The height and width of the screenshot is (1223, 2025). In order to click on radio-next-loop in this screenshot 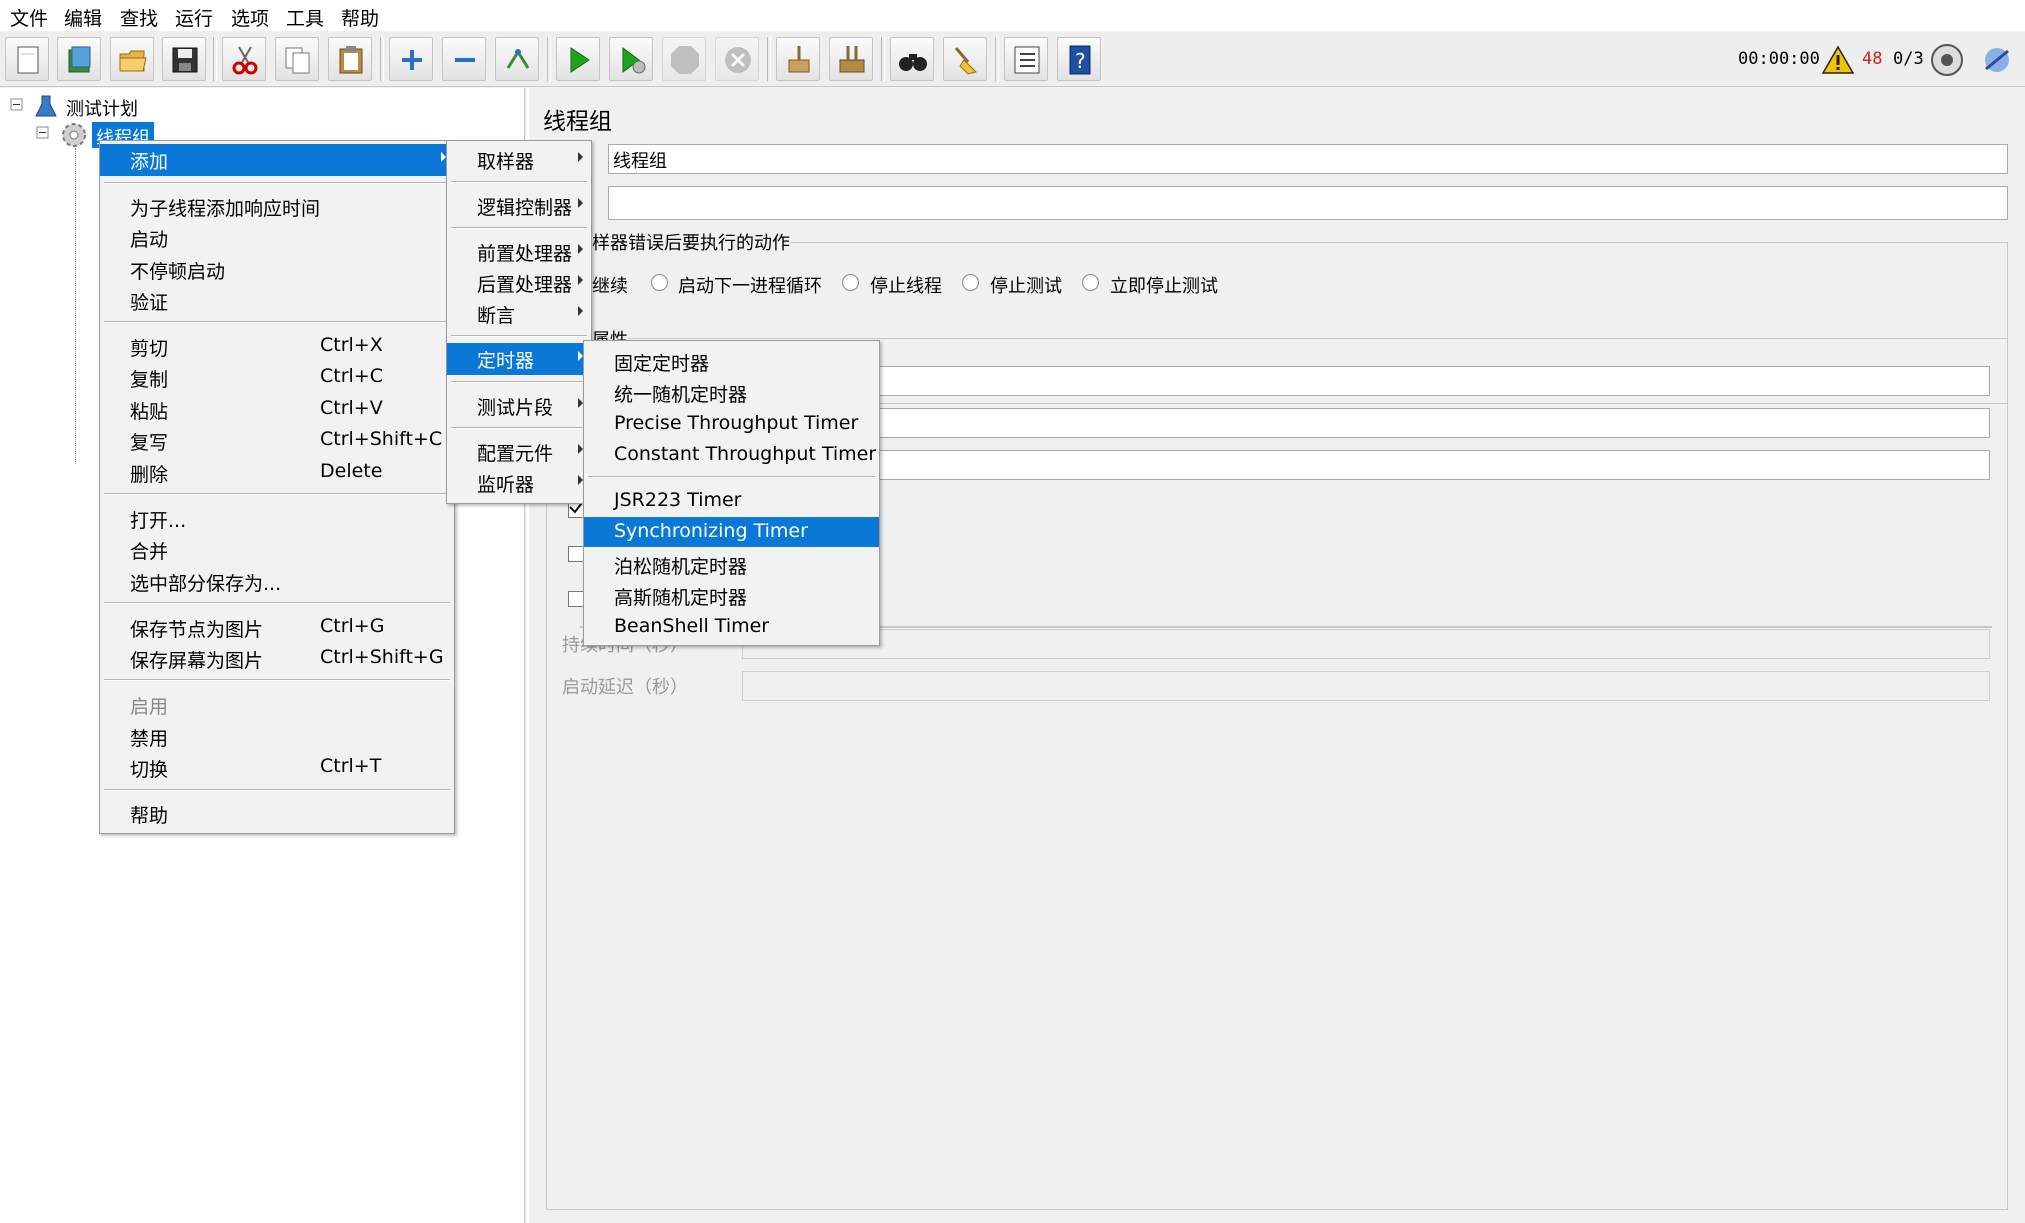, I will do `click(659, 282)`.